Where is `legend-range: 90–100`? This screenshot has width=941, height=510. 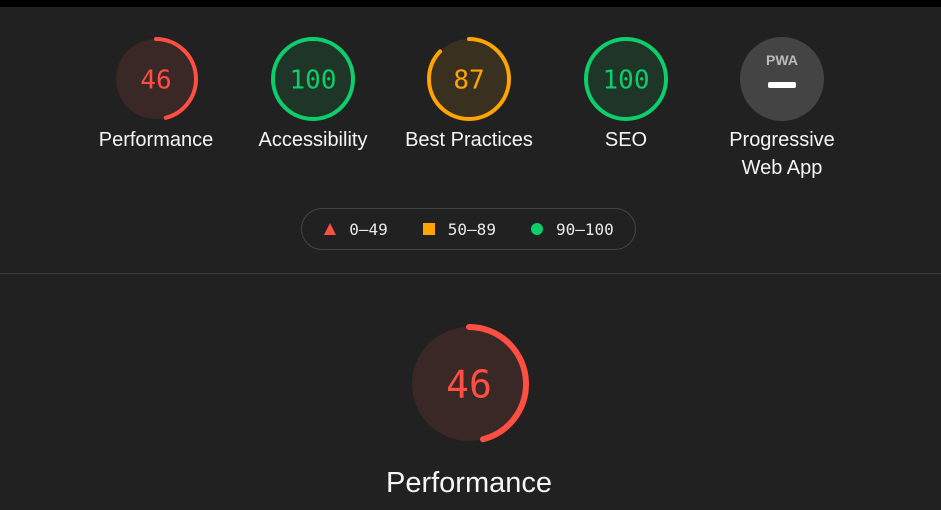 legend-range: 90–100 is located at coordinates (584, 229).